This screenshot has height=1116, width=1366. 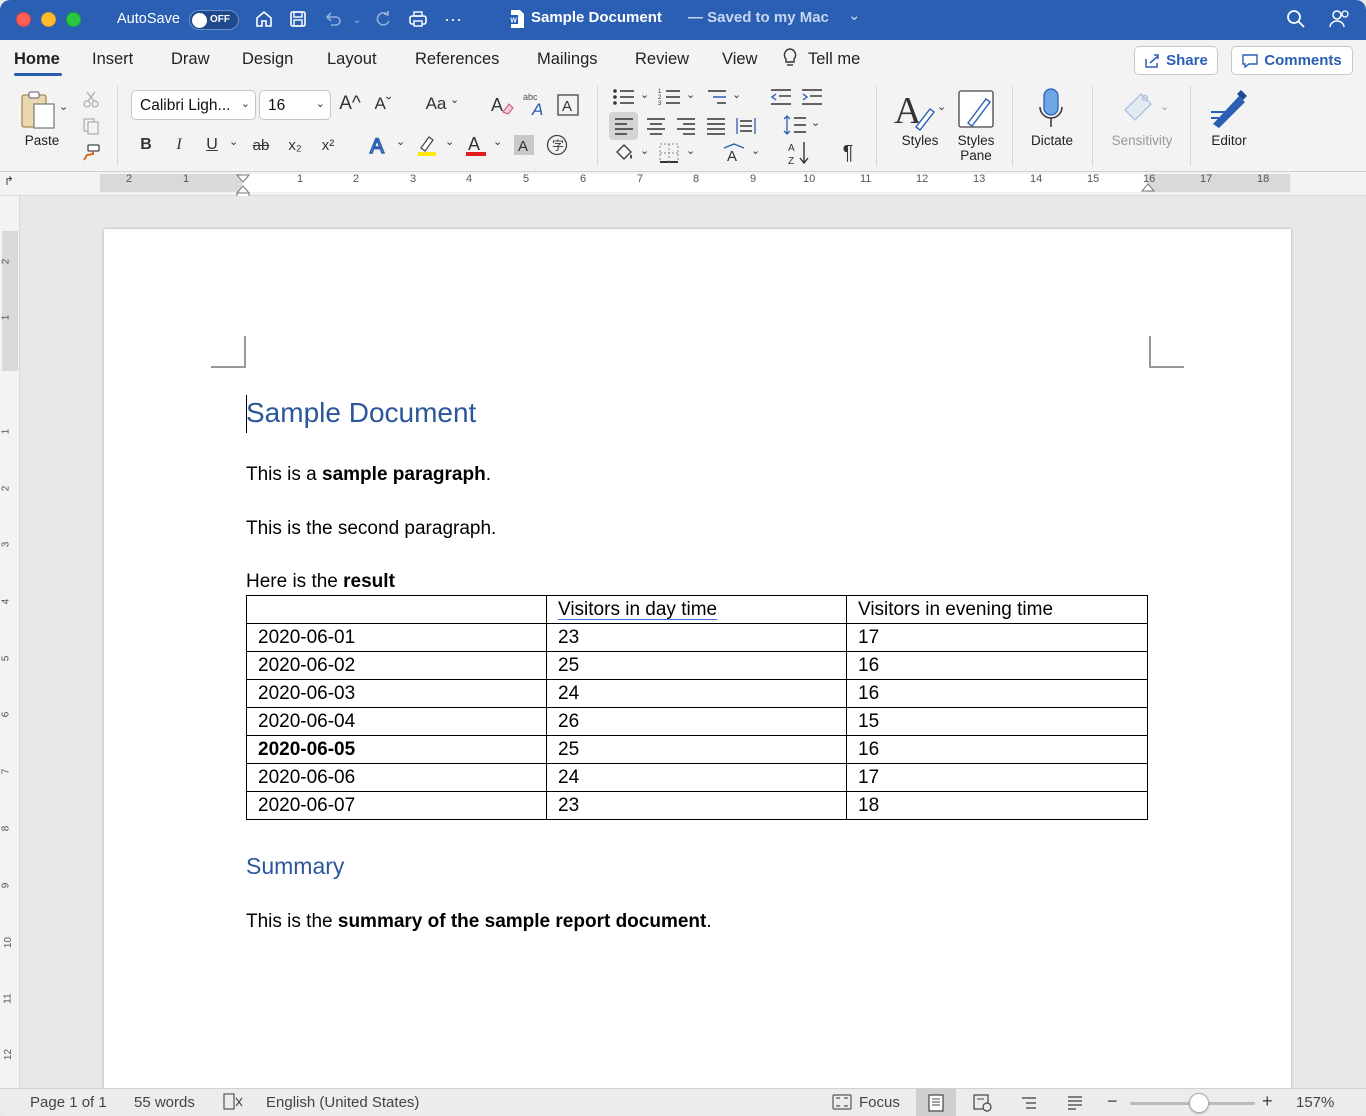 I want to click on tab-view: View, so click(x=739, y=59).